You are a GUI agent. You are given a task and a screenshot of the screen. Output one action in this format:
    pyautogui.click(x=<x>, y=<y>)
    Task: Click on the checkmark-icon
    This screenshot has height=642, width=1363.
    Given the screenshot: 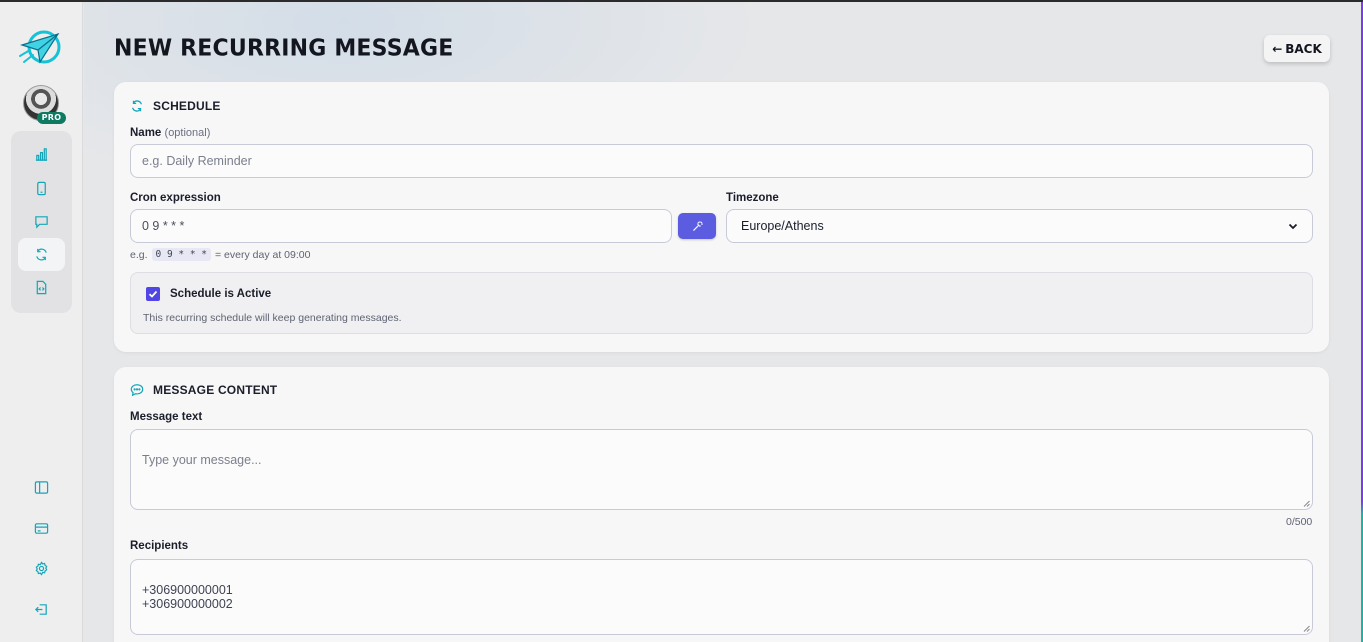 What is the action you would take?
    pyautogui.click(x=153, y=294)
    